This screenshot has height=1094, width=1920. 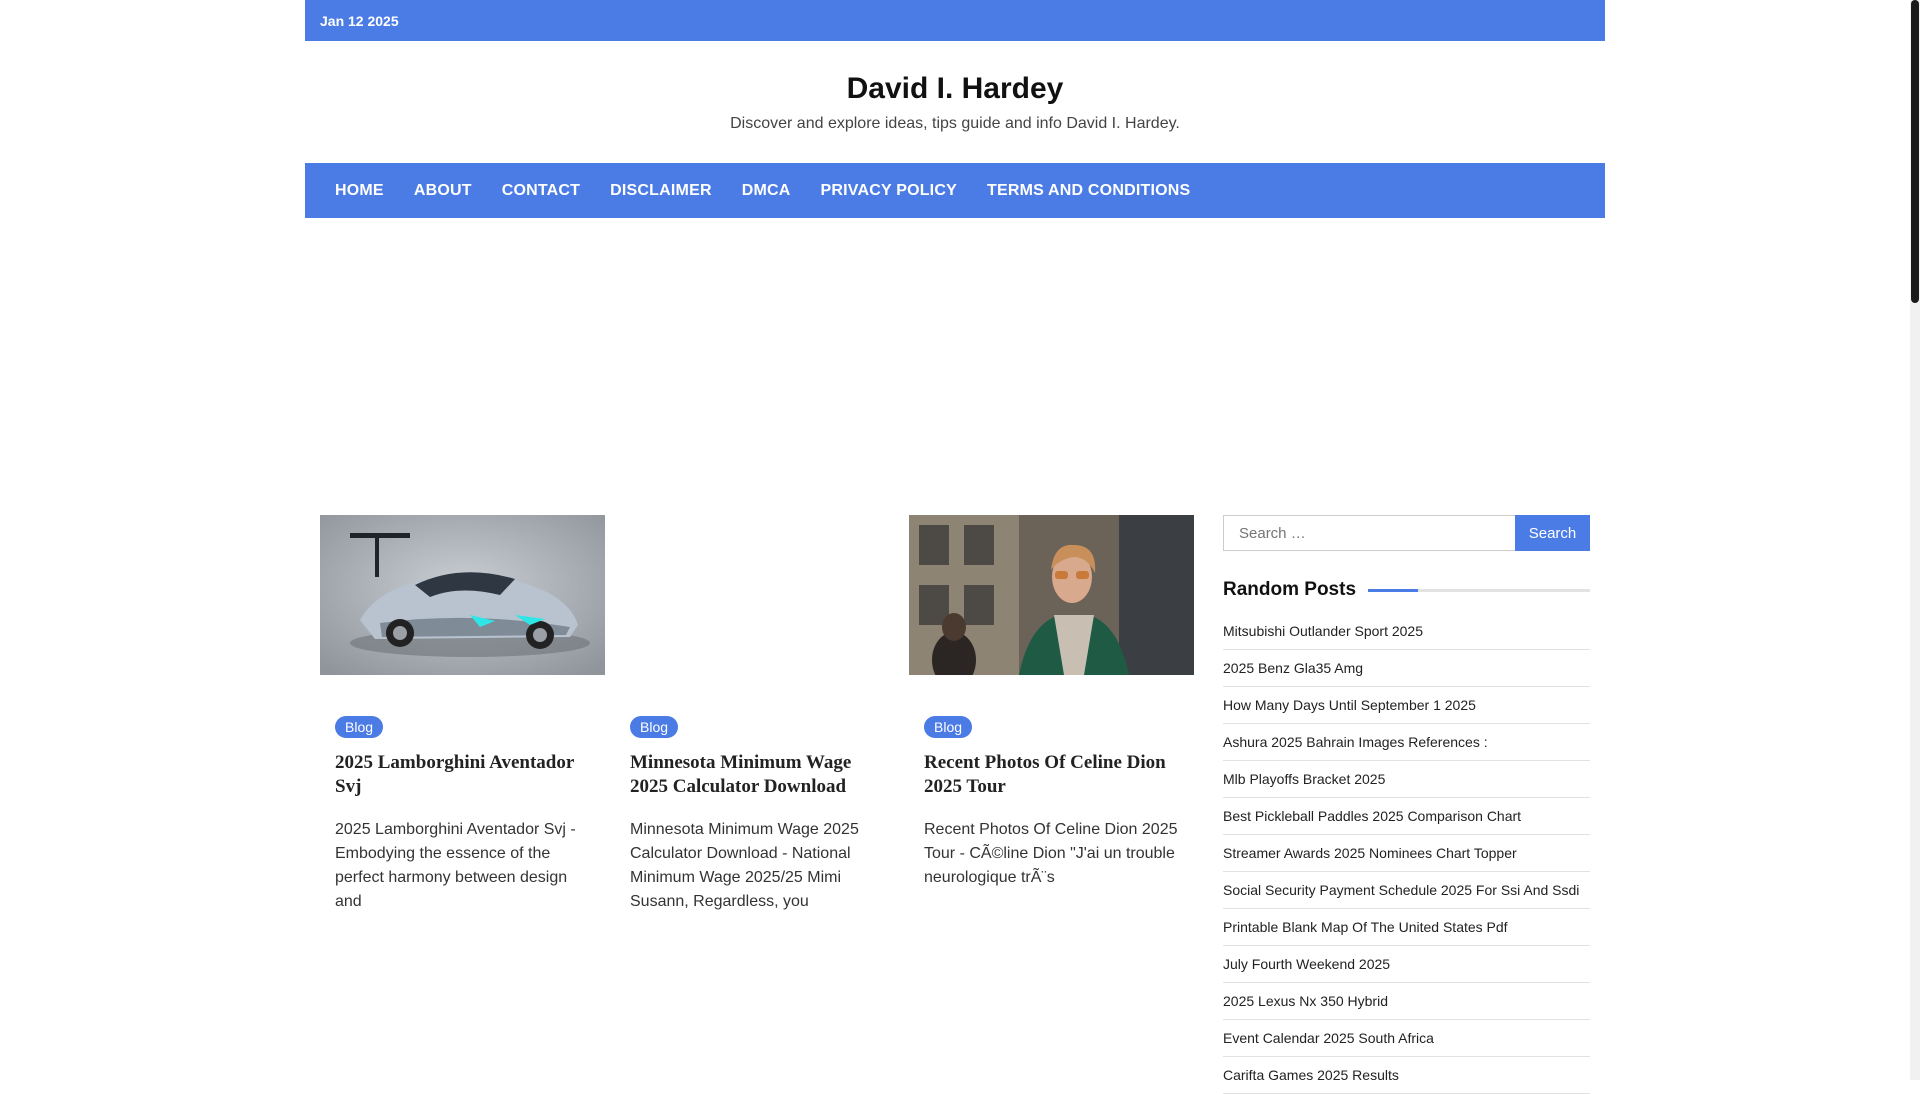 I want to click on post-thumbnail-car, so click(x=462, y=595).